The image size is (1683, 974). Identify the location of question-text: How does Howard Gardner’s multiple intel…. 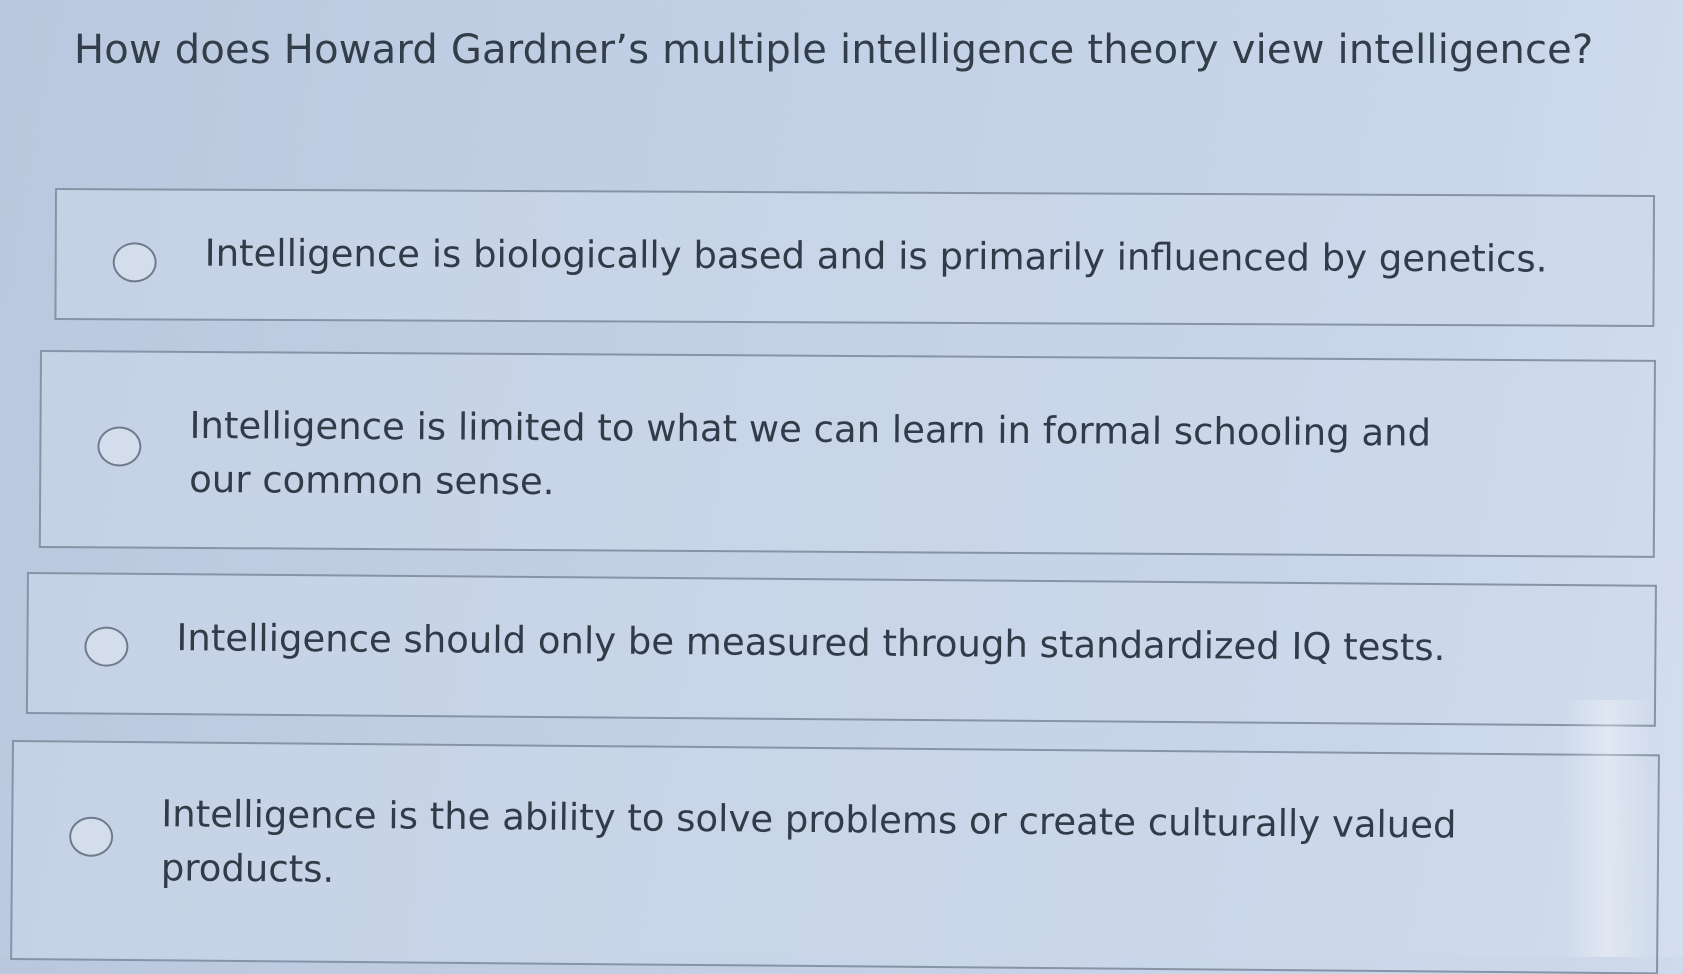
(834, 50).